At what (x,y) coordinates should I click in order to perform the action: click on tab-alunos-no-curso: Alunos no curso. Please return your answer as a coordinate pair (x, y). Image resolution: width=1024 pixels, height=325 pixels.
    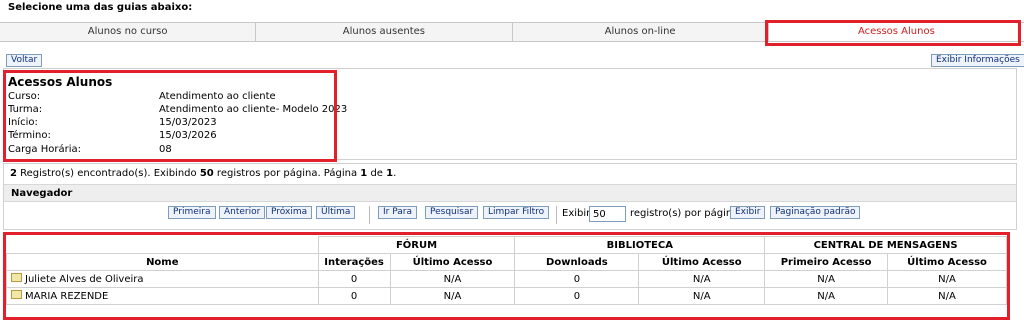
    Looking at the image, I should click on (128, 32).